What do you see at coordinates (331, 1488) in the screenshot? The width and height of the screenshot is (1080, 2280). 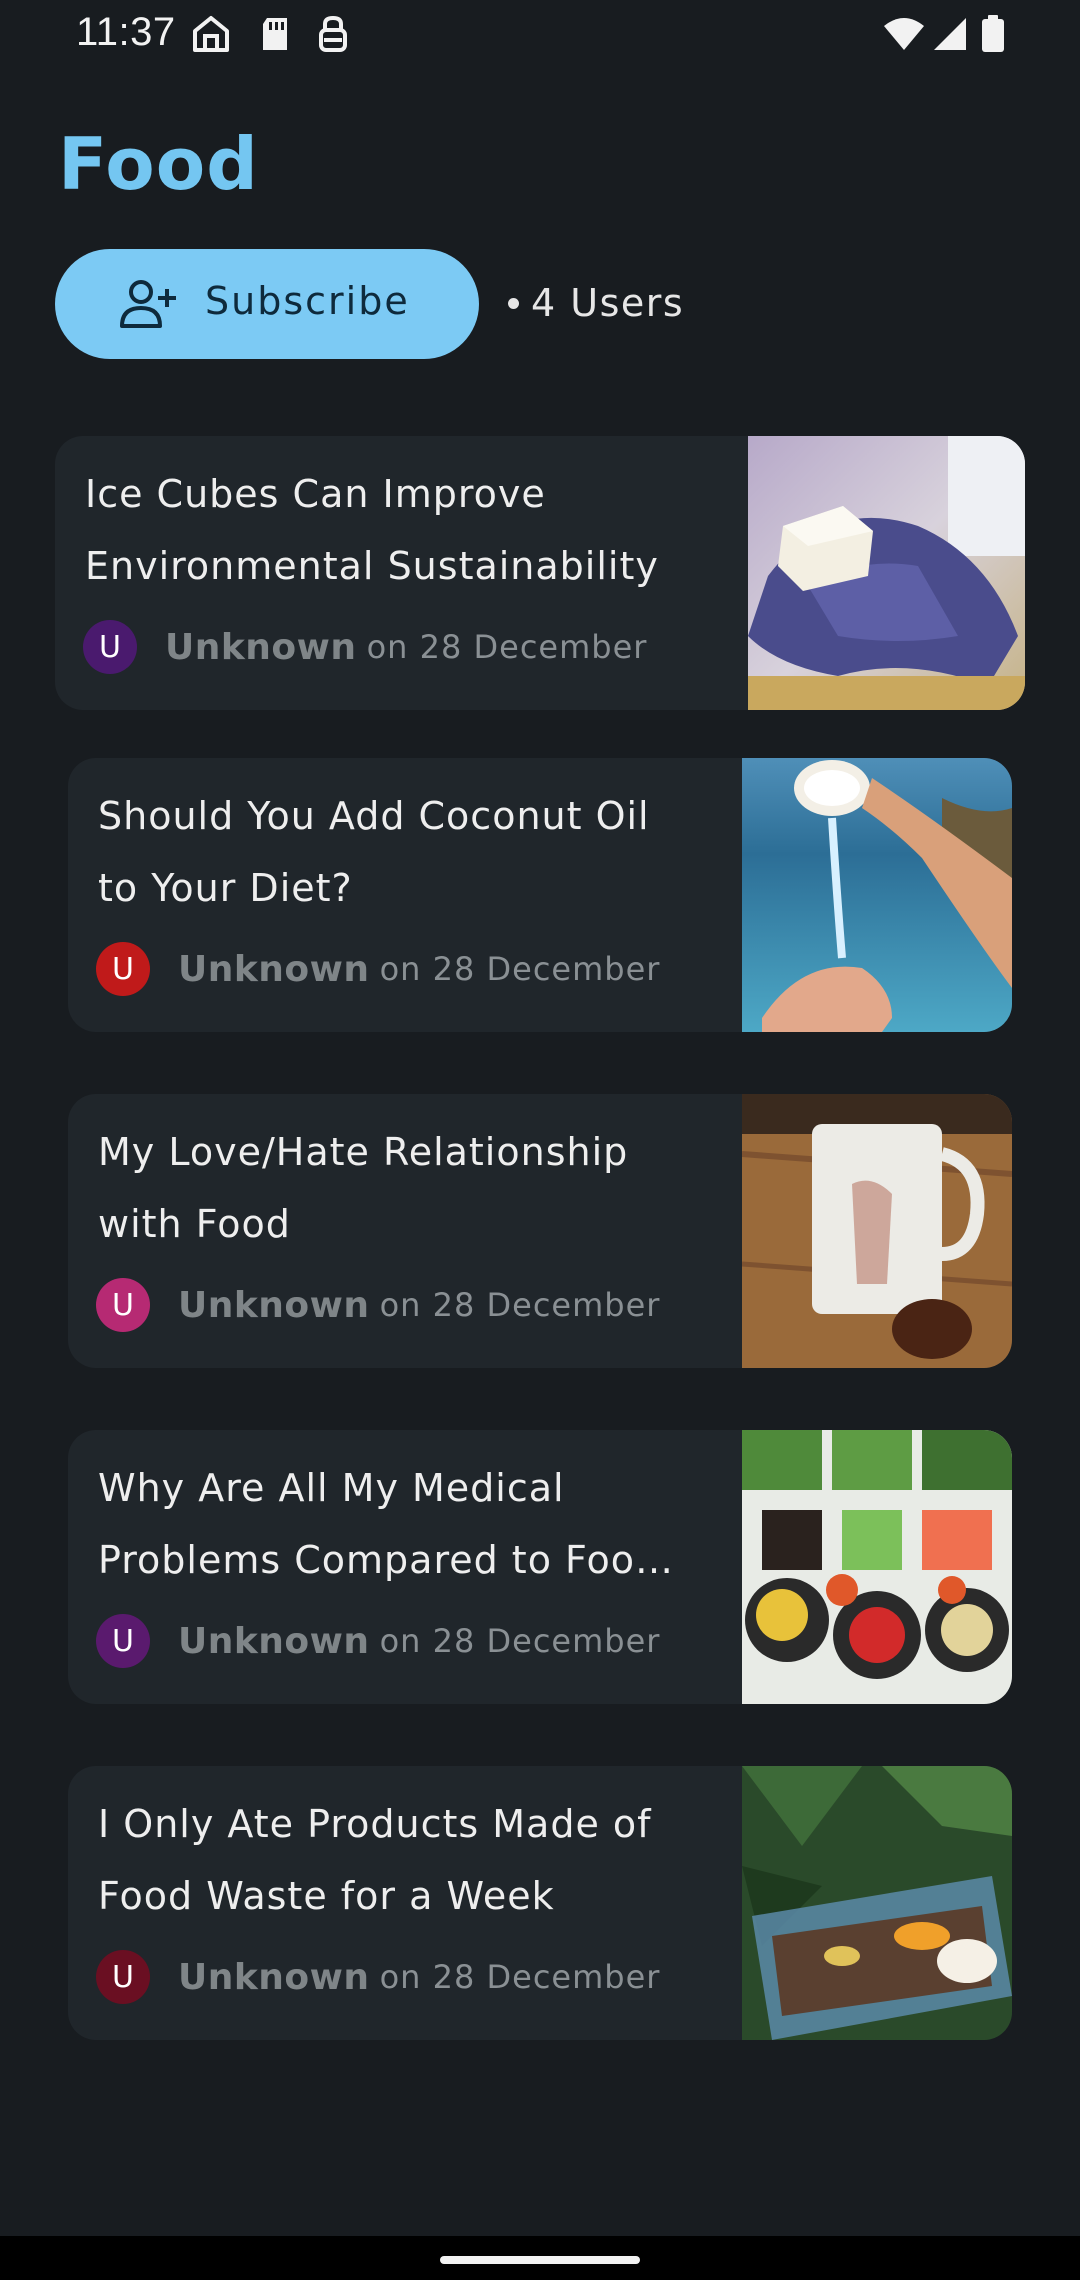 I see `post-title-line-1: Why Are All My Medical` at bounding box center [331, 1488].